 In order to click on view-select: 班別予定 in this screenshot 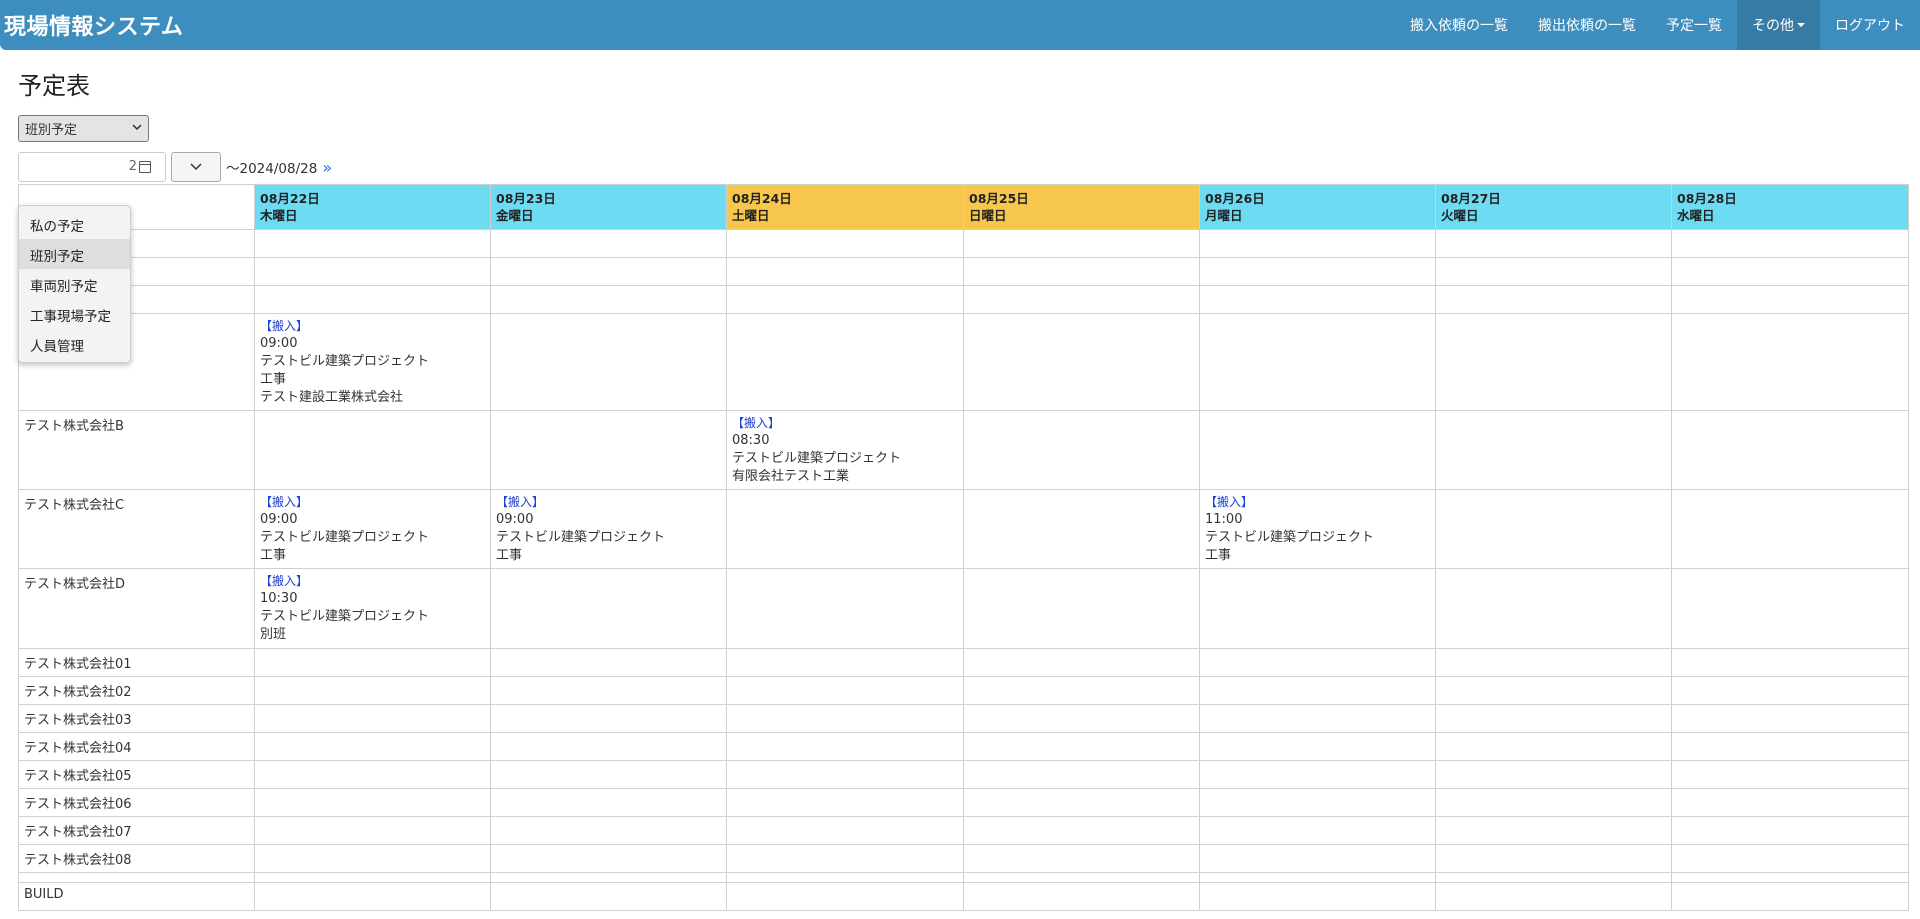, I will do `click(83, 128)`.